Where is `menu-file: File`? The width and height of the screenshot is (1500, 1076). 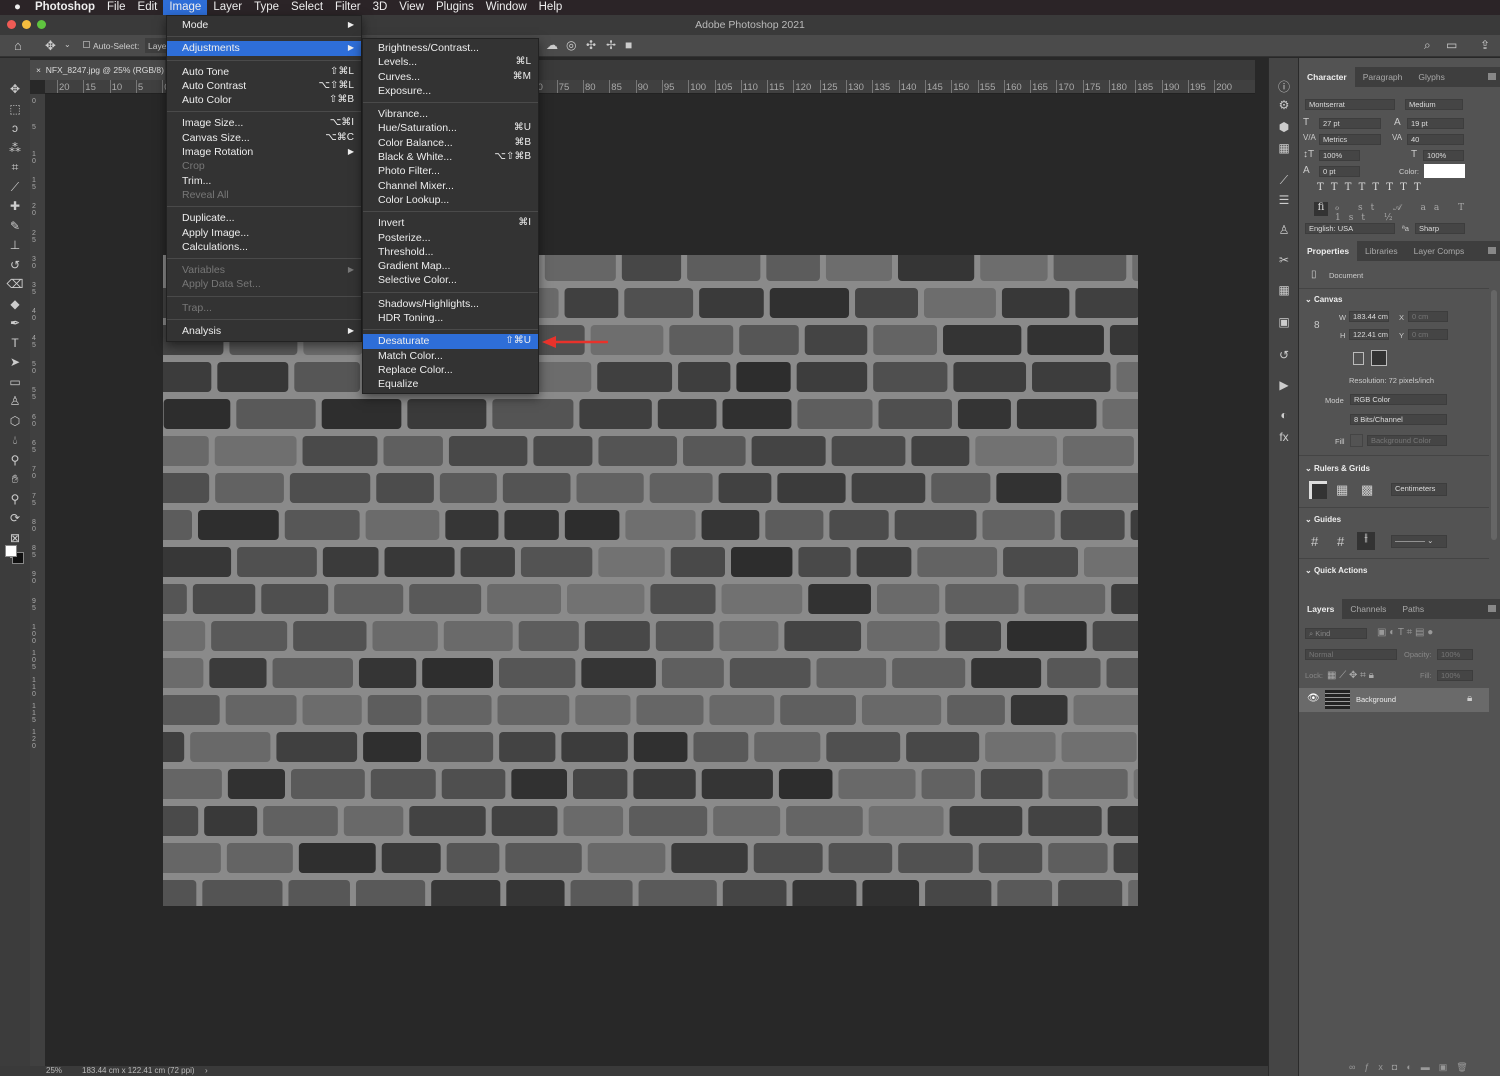
menu-file: File is located at coordinates (116, 7).